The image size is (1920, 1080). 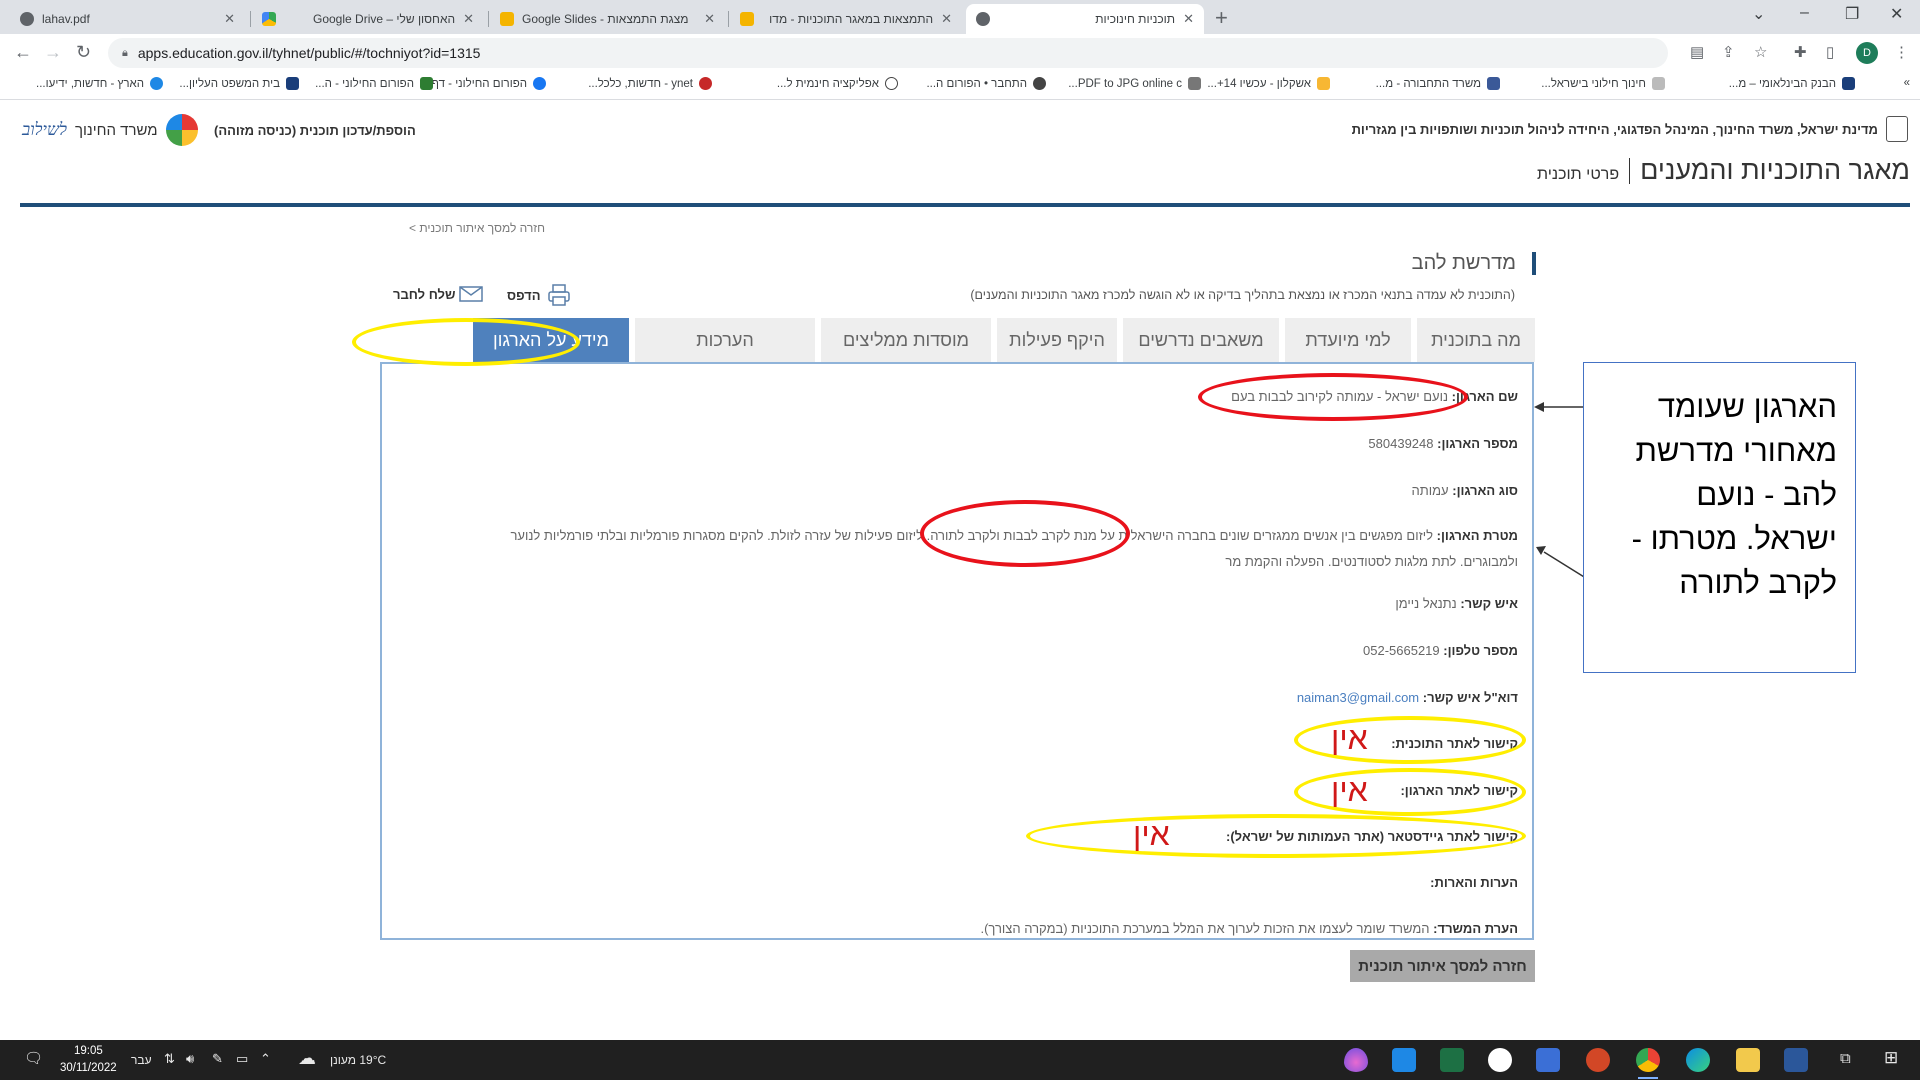 I want to click on translate-icon: ▤, so click(x=1697, y=52).